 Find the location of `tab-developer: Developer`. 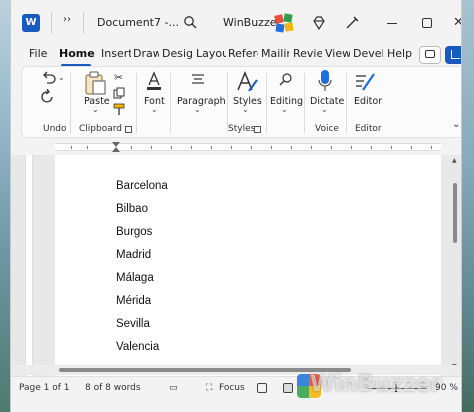

tab-developer: Developer is located at coordinates (368, 53).